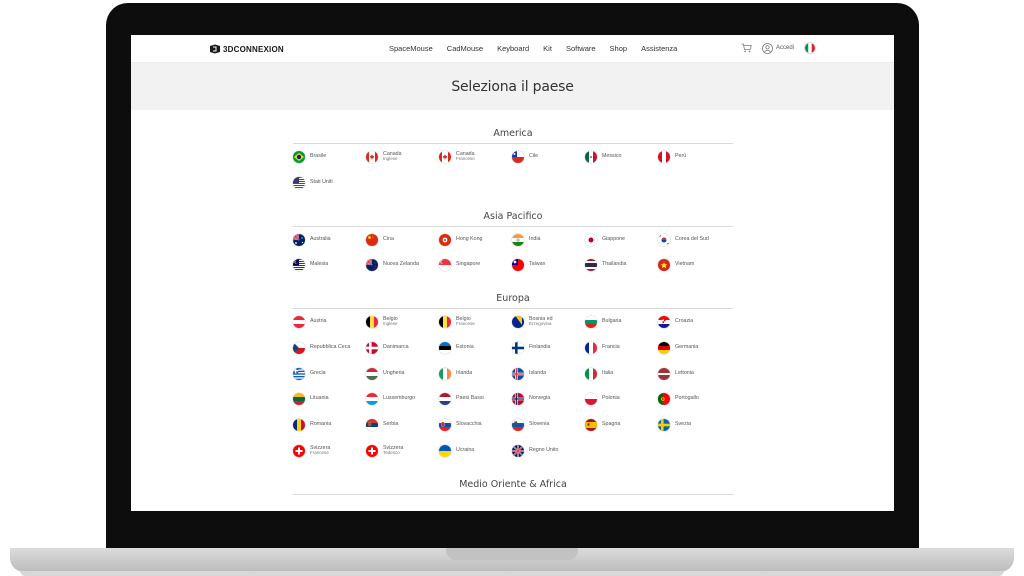 This screenshot has height=576, width=1024. I want to click on country-link-finlandia: Finlandia, so click(531, 347).